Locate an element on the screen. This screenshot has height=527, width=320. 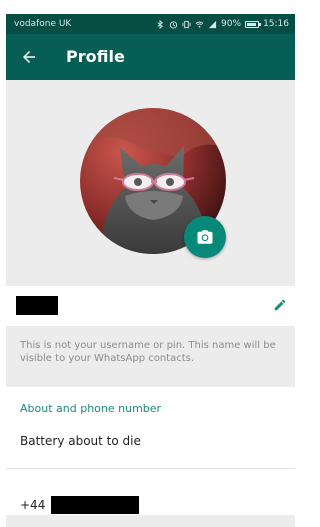
camera-icon is located at coordinates (205, 237).